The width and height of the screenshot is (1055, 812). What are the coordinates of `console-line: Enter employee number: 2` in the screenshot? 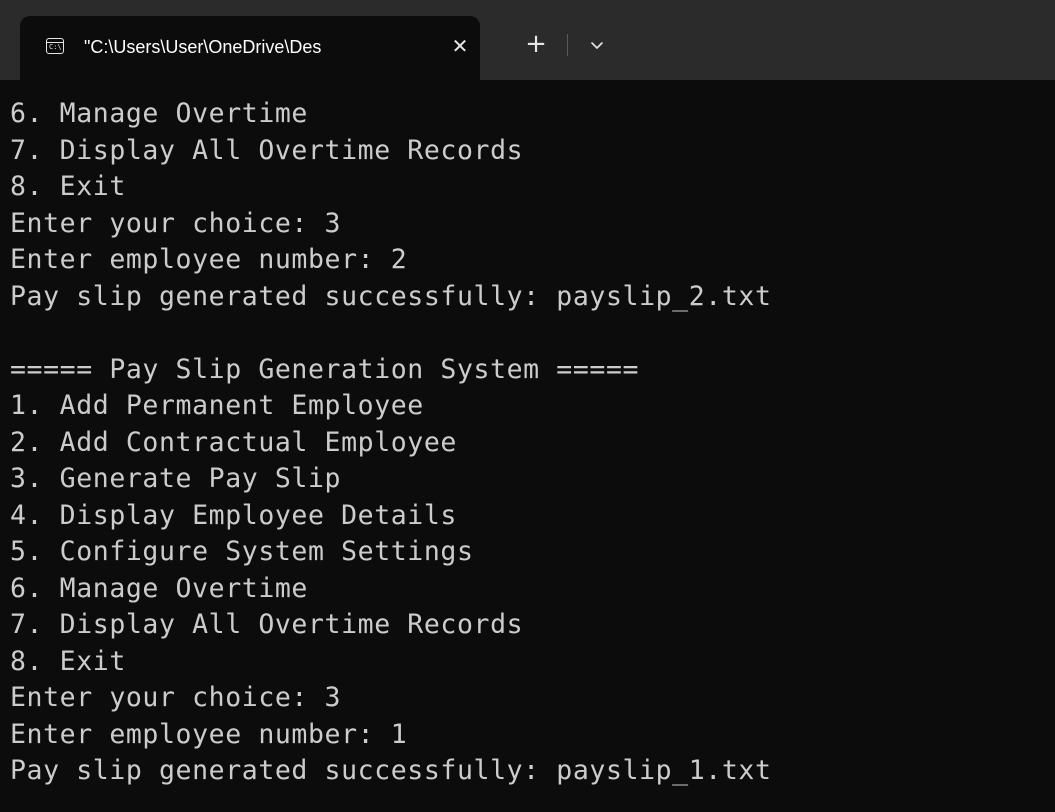 It's located at (209, 259).